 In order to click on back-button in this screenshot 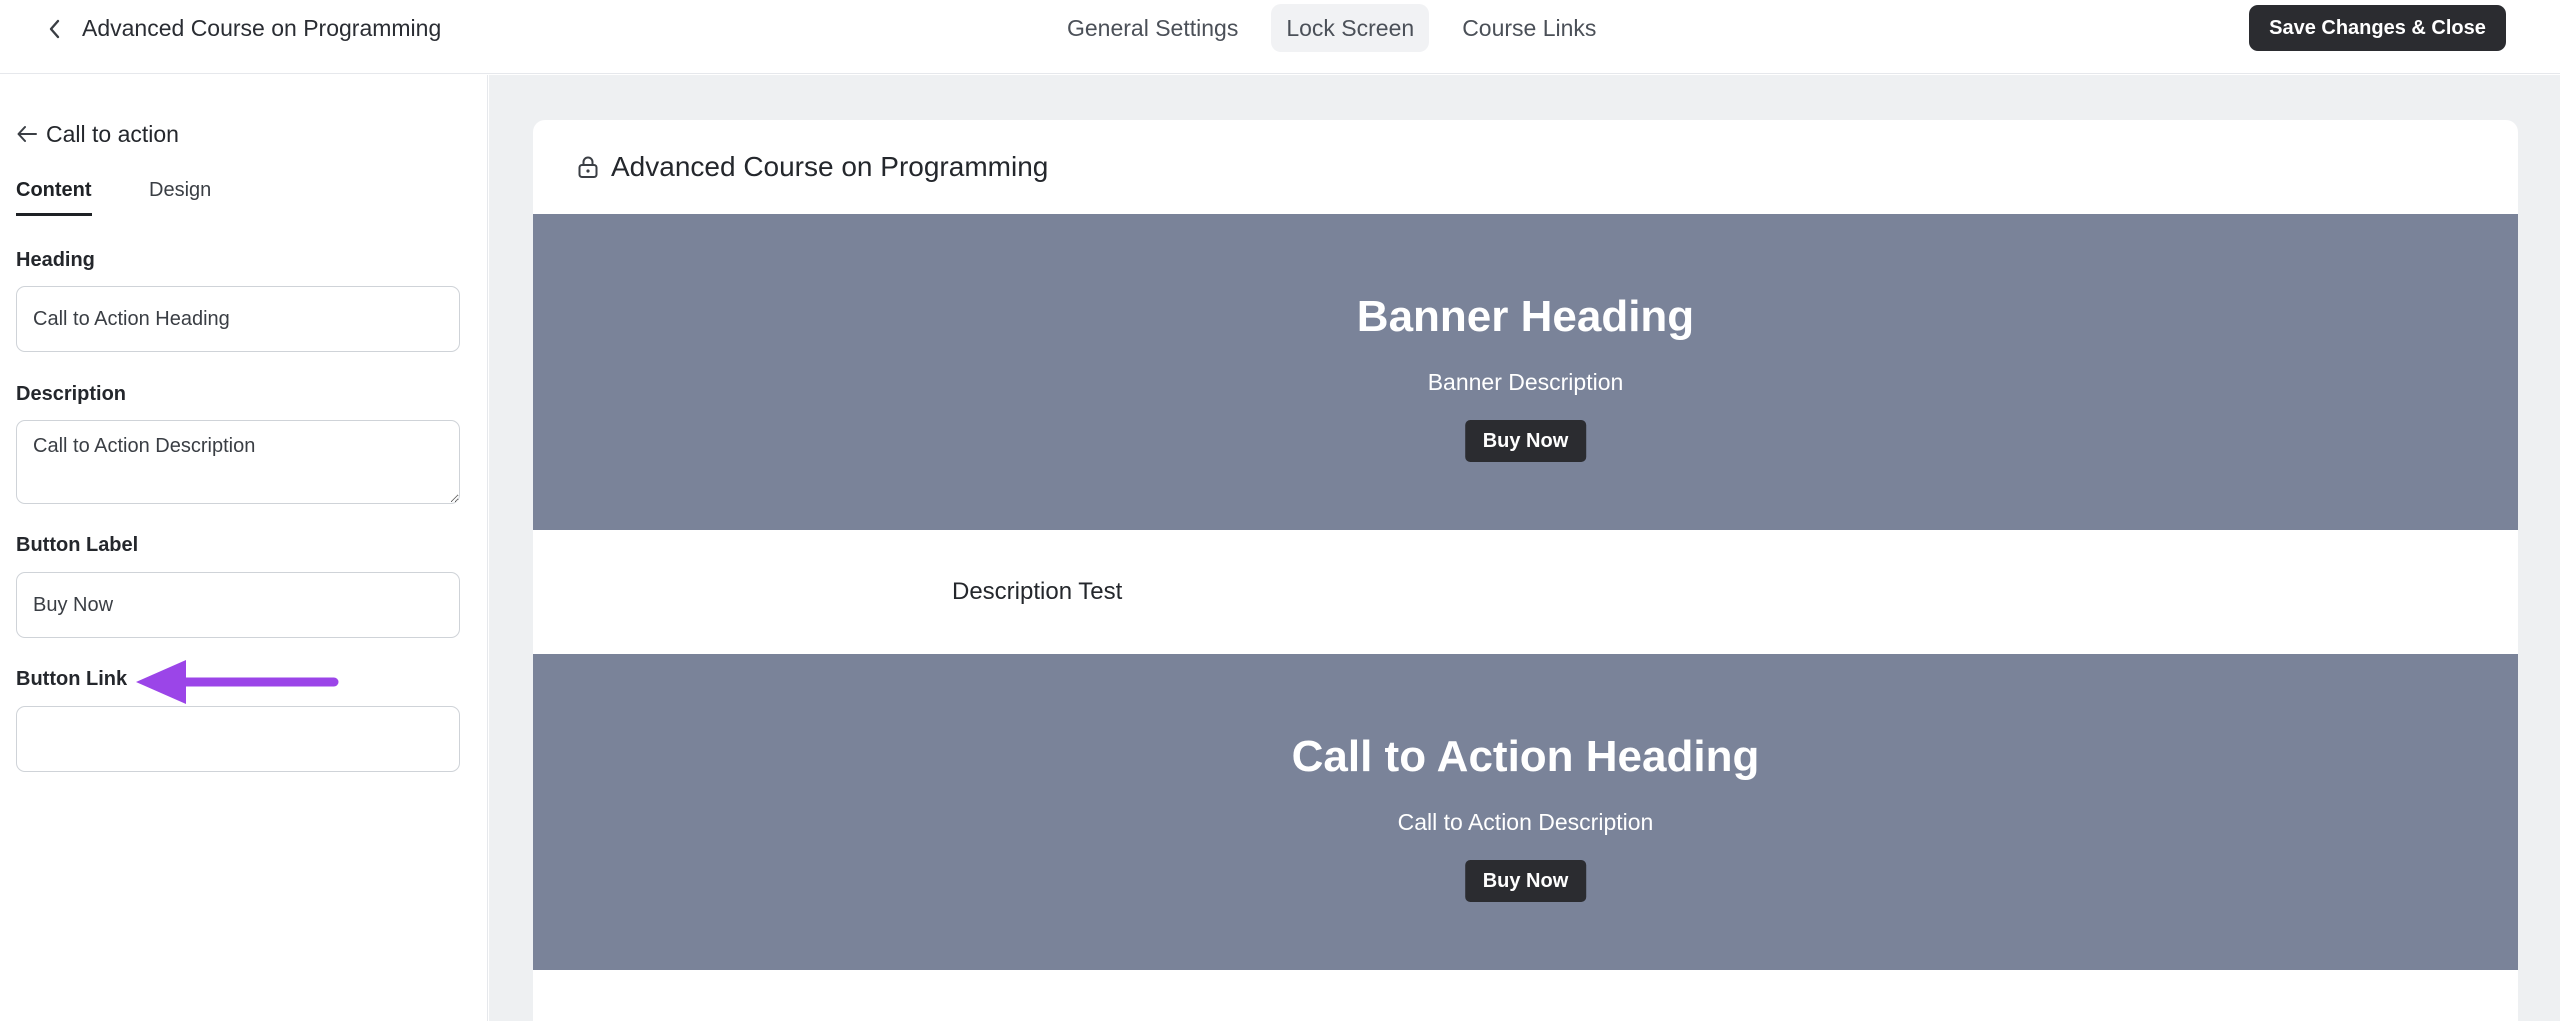, I will do `click(55, 29)`.